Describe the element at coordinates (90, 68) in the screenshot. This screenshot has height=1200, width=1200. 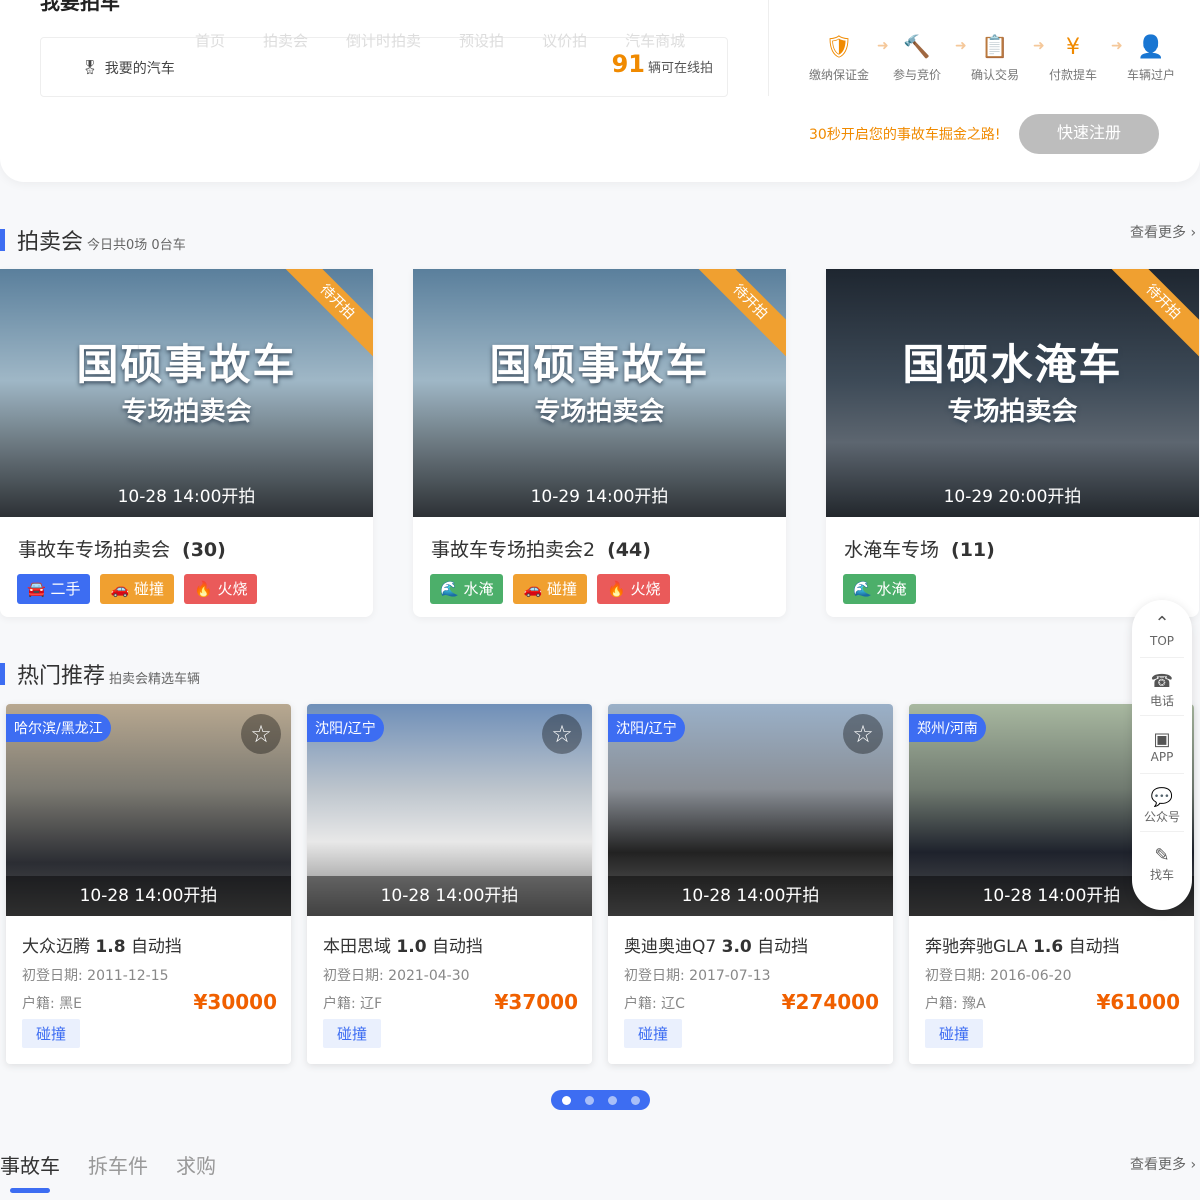
I see `award-icon: 🎖` at that location.